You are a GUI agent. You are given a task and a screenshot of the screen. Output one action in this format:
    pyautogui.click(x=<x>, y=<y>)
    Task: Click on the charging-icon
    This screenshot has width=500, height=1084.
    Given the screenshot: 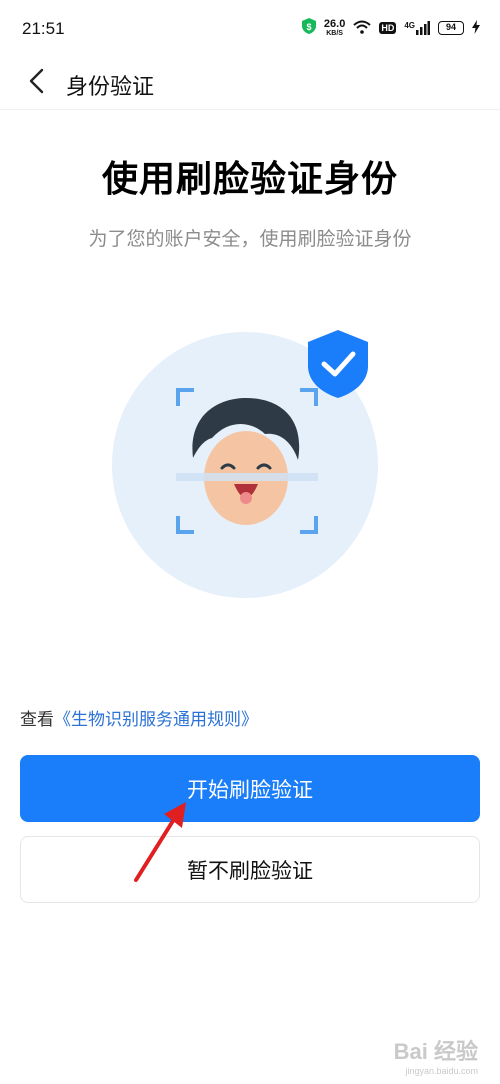 What is the action you would take?
    pyautogui.click(x=476, y=28)
    